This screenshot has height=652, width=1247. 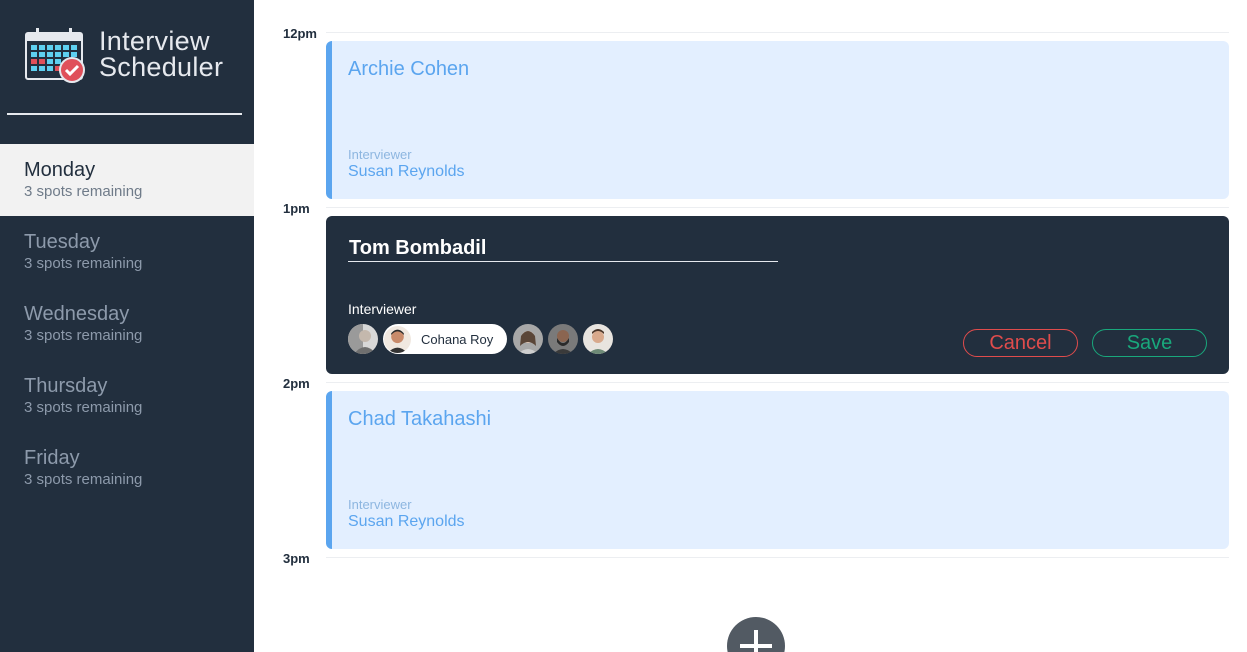 What do you see at coordinates (62, 242) in the screenshot?
I see `day-name: Tuesday` at bounding box center [62, 242].